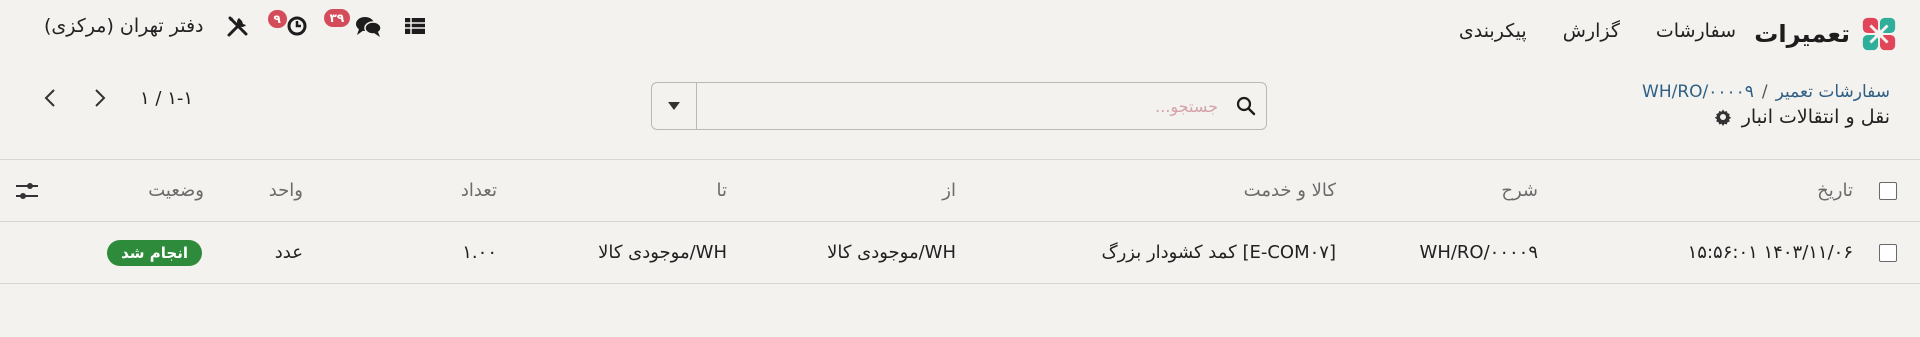 This screenshot has height=337, width=1920. Describe the element at coordinates (337, 18) in the screenshot. I see `messages-badge: ۳۹` at that location.